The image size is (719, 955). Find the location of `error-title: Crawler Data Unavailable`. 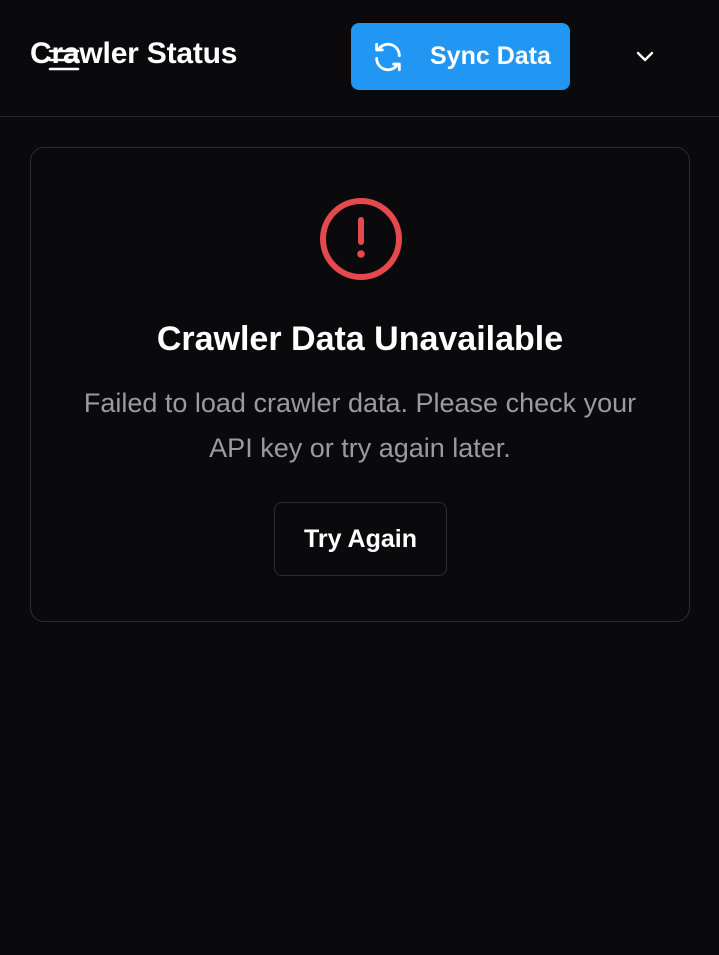

error-title: Crawler Data Unavailable is located at coordinates (360, 339).